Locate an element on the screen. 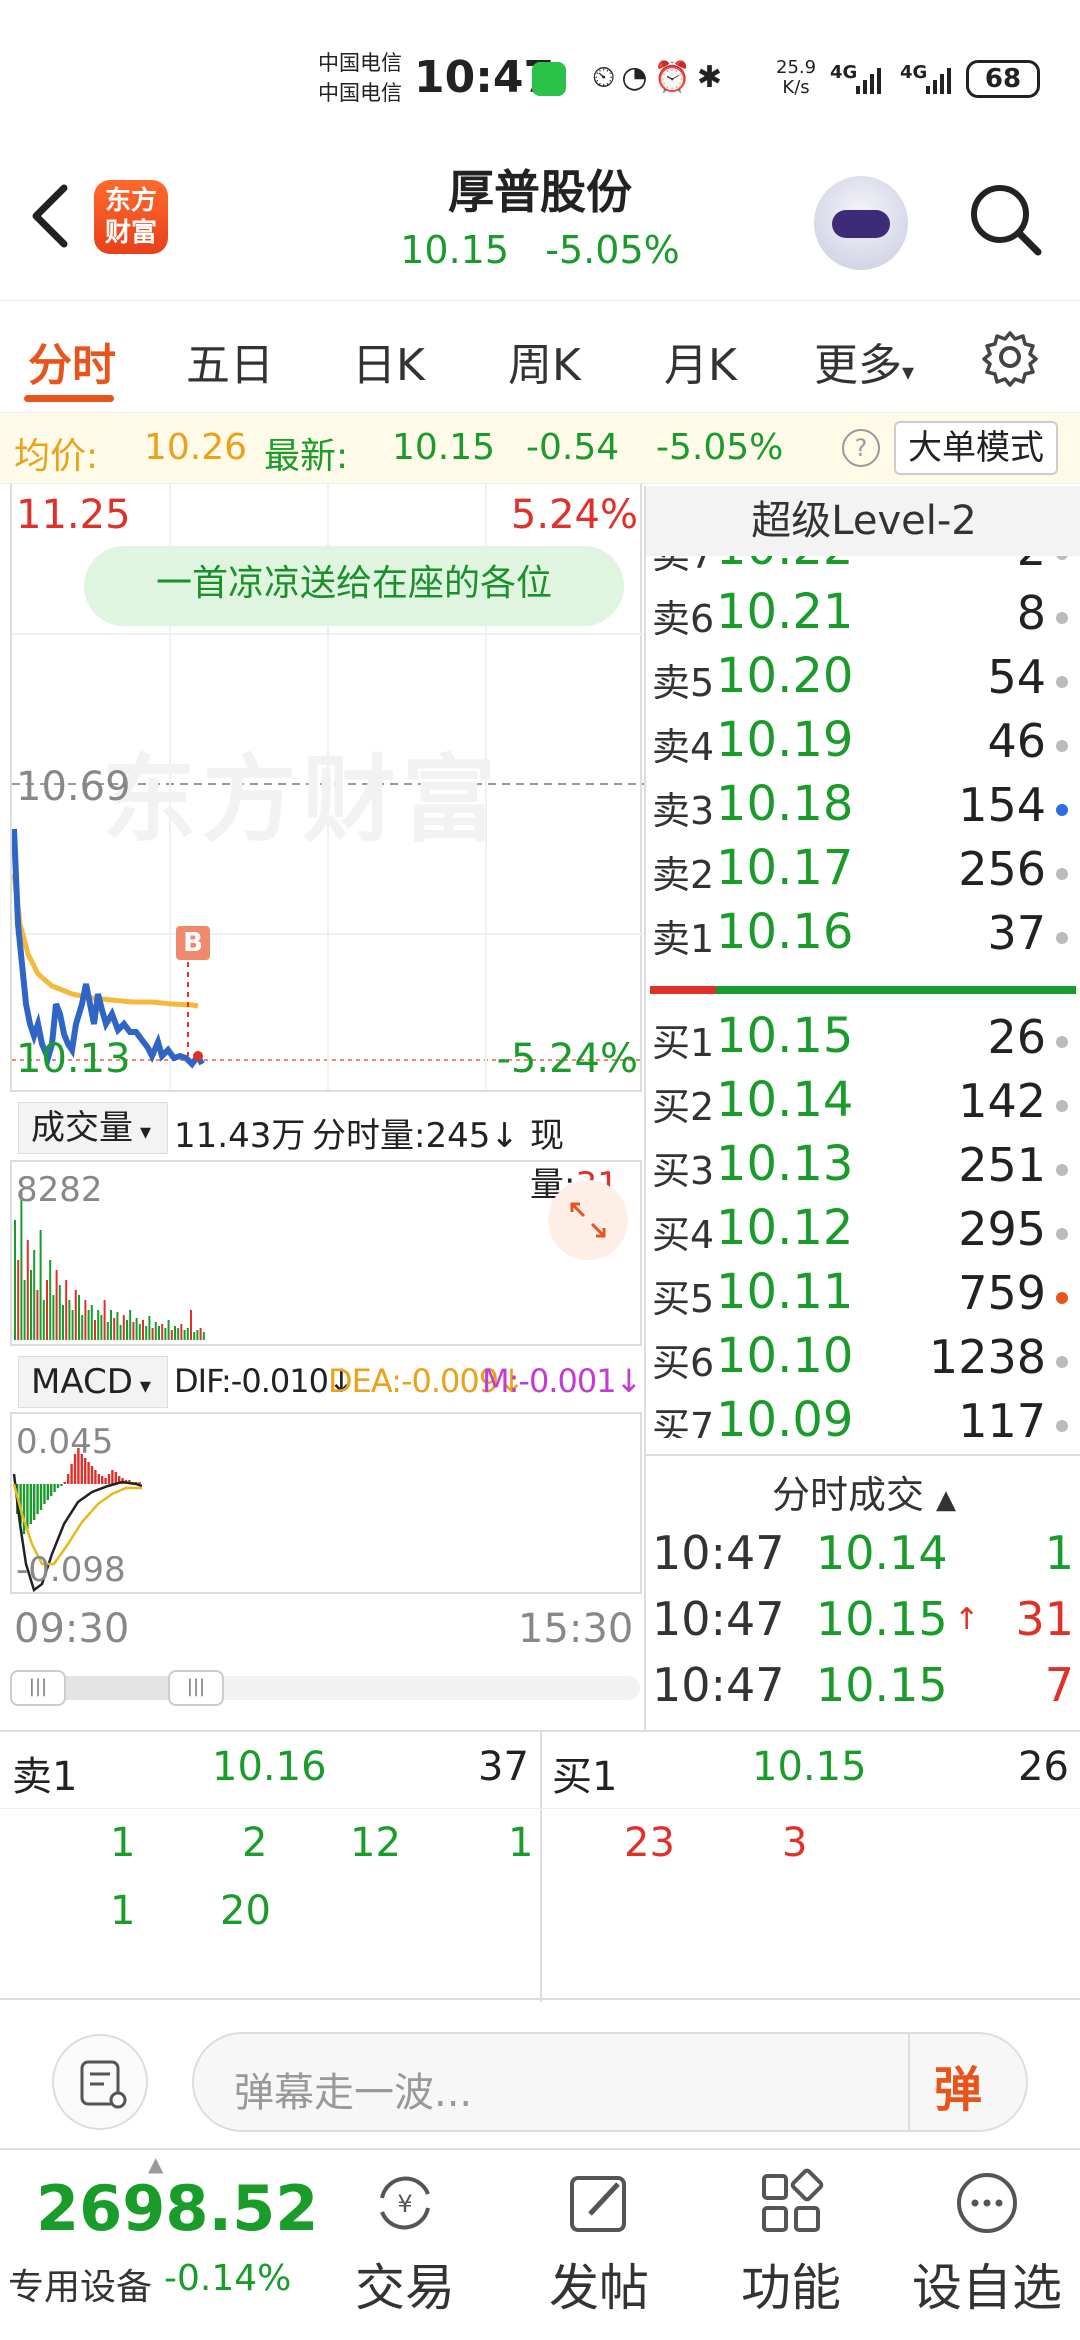 The image size is (1080, 2340). bid-volume: 26 is located at coordinates (1016, 1037).